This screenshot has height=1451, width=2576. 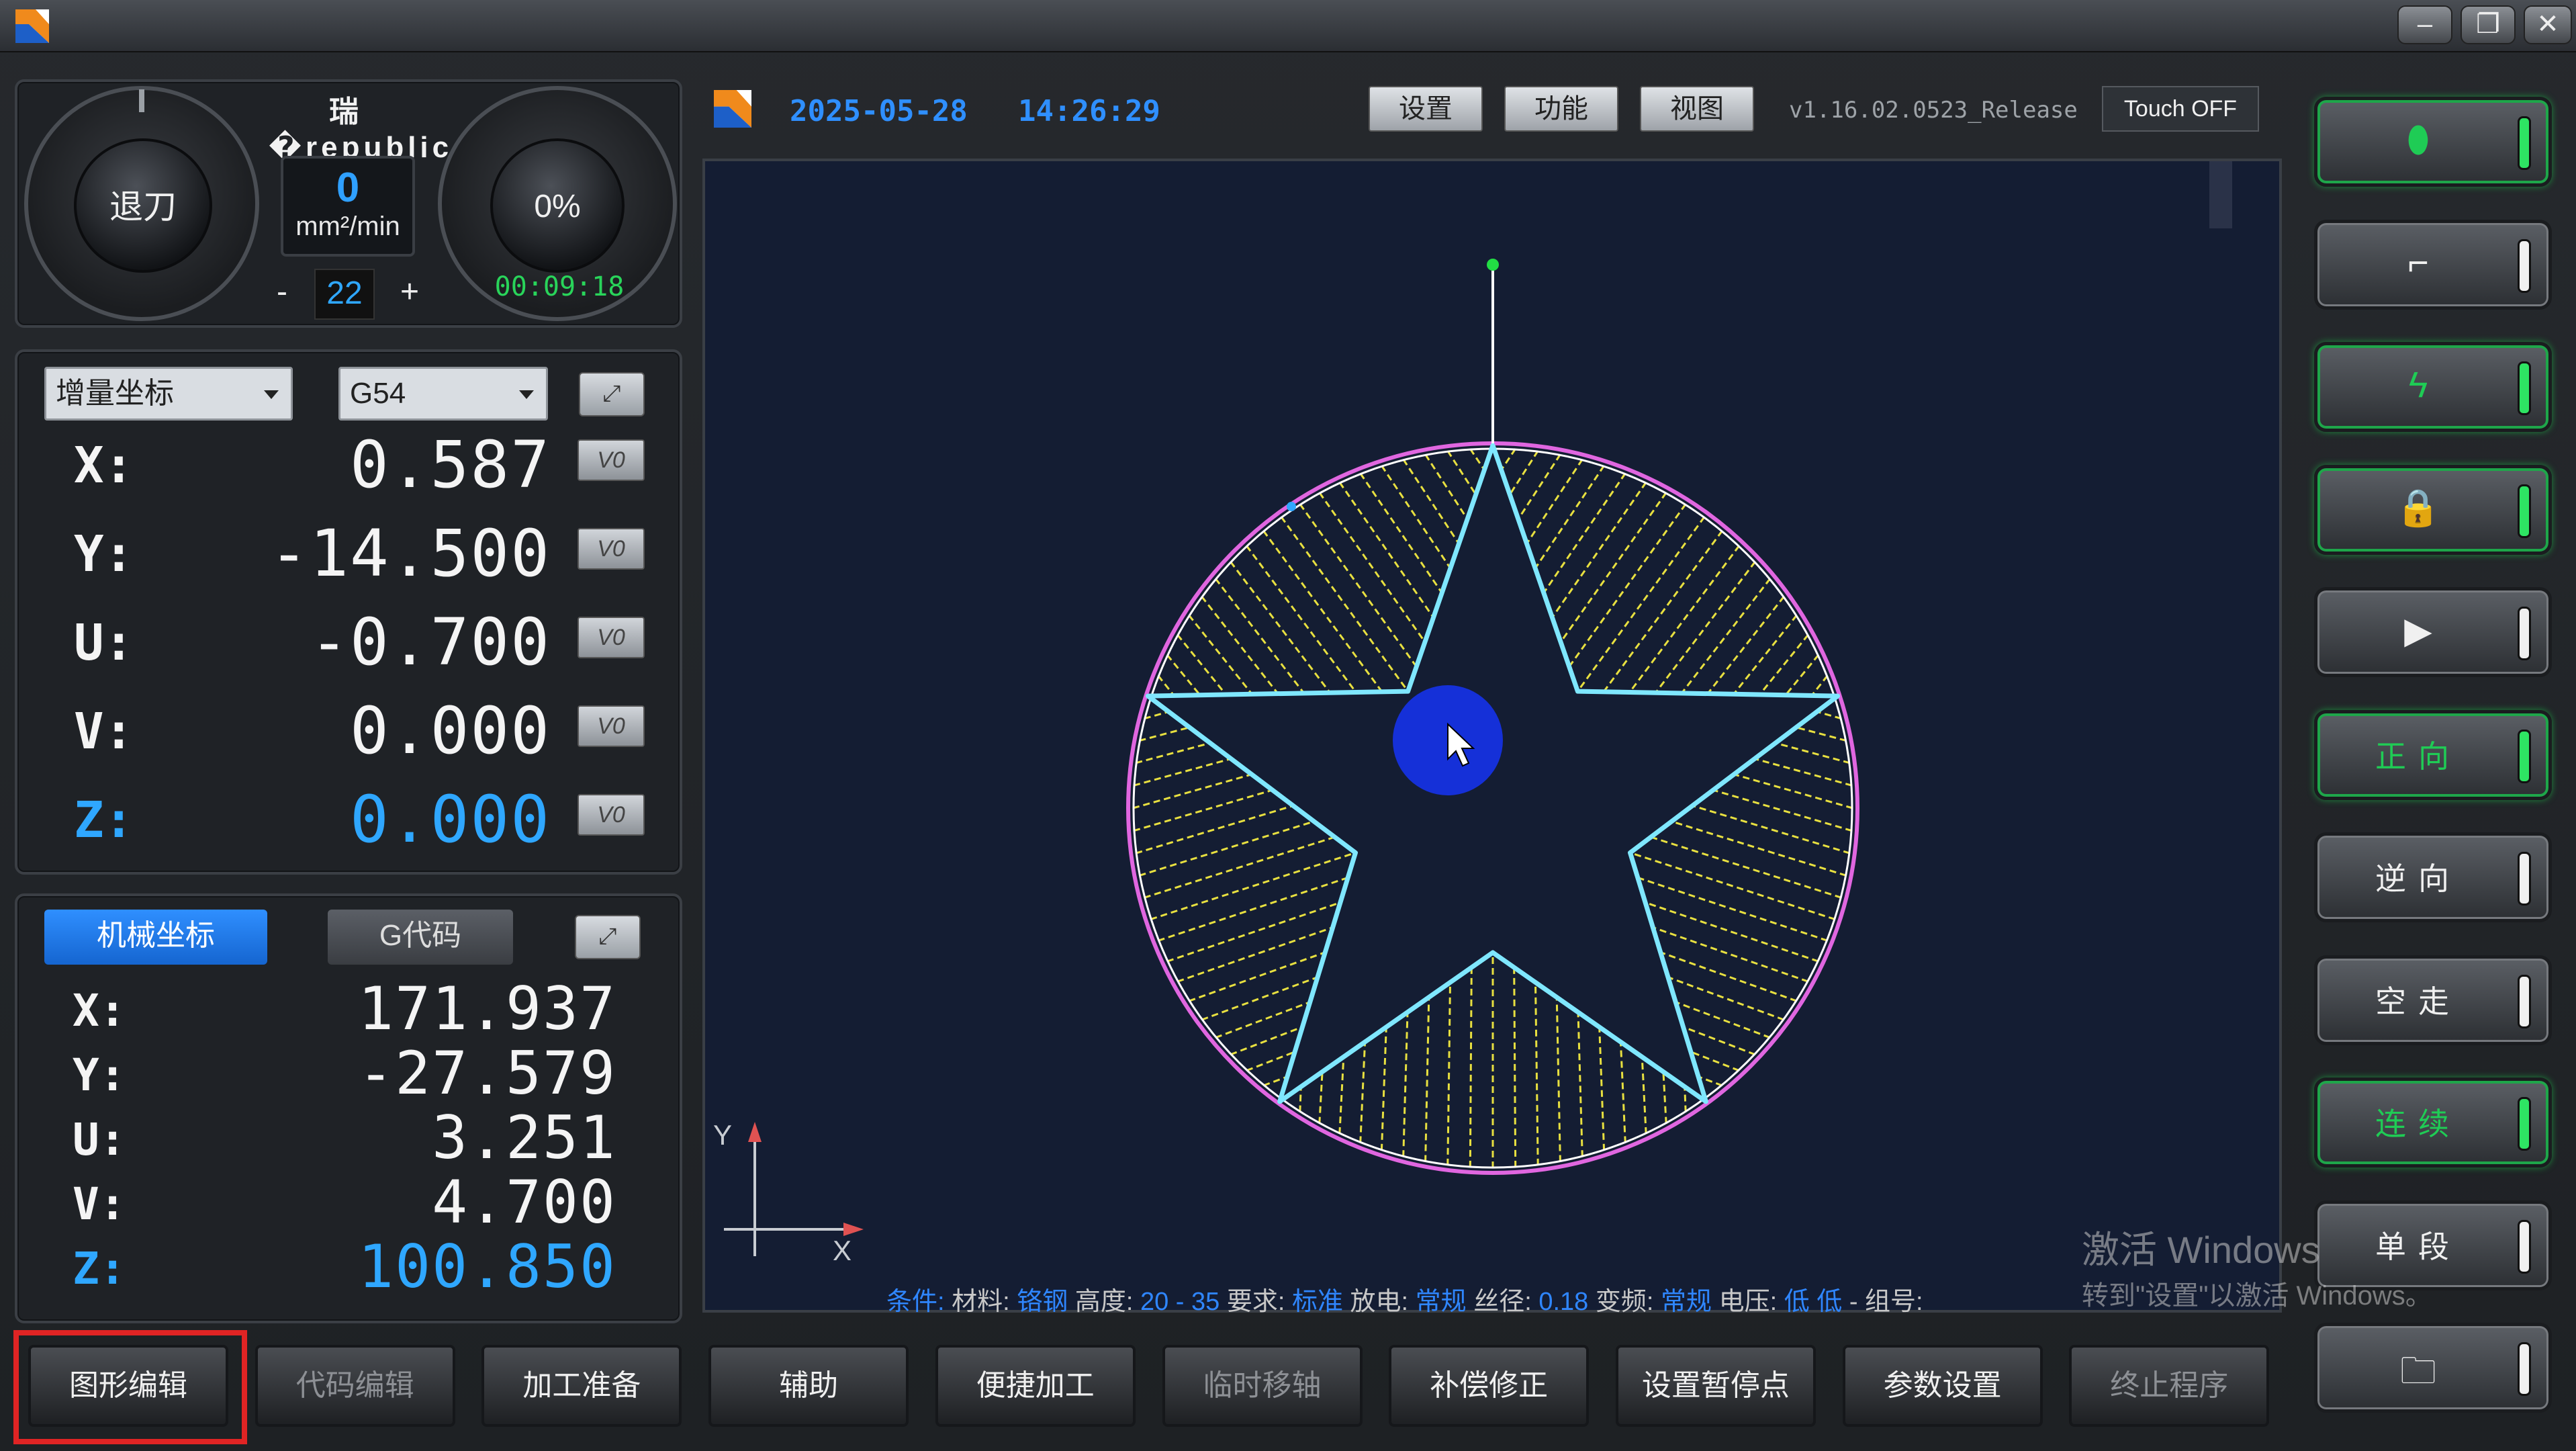 I want to click on circle-contour, so click(x=1492, y=808).